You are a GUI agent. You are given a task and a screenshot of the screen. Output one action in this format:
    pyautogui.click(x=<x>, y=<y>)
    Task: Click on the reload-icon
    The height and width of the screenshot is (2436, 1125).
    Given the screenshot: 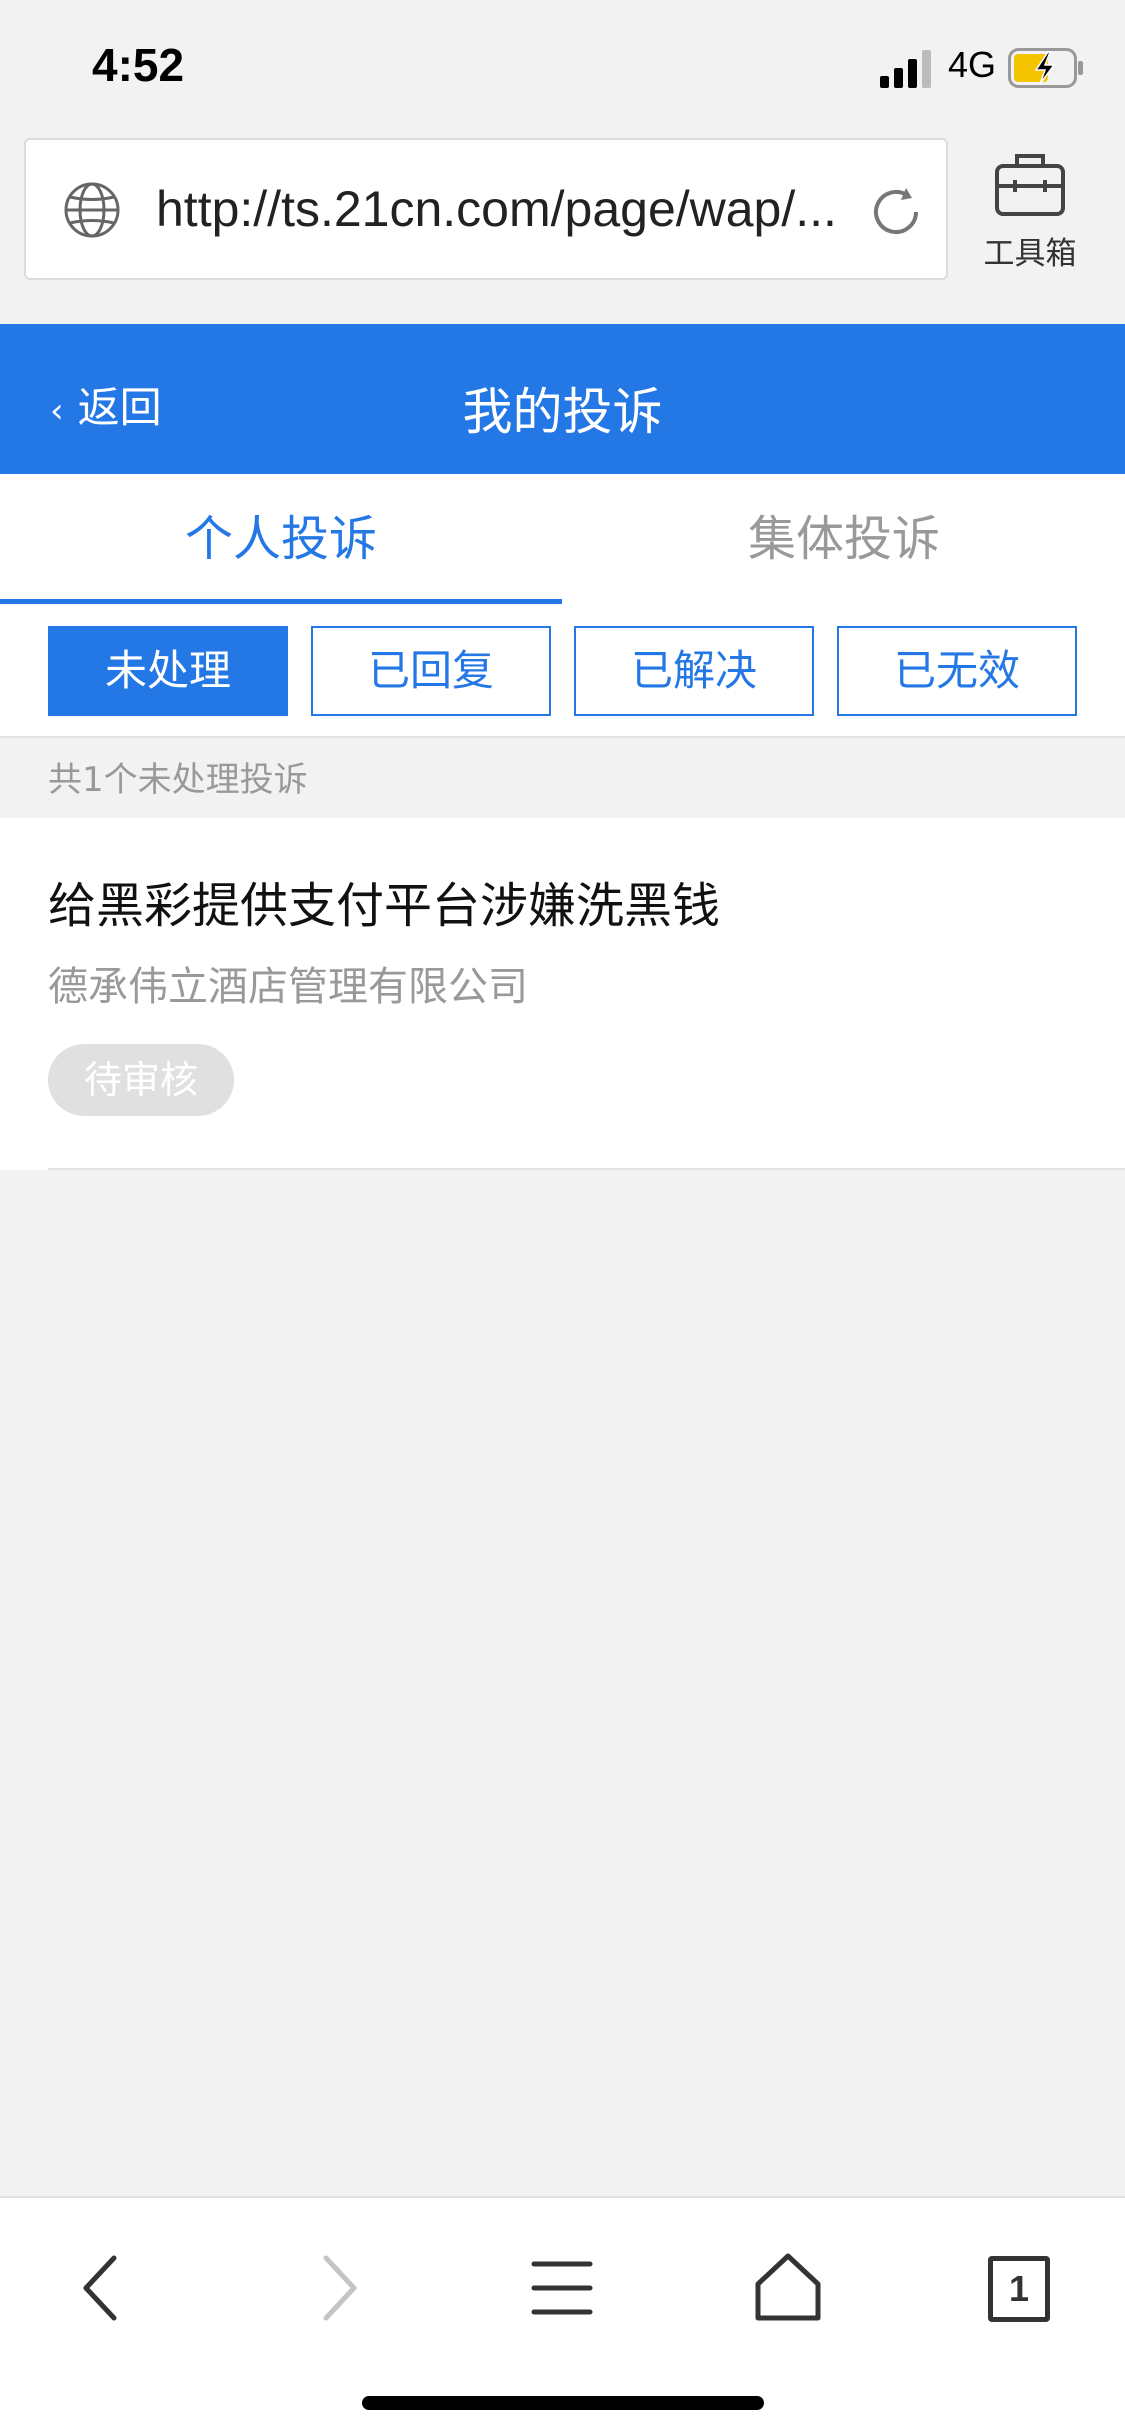 What is the action you would take?
    pyautogui.click(x=896, y=212)
    